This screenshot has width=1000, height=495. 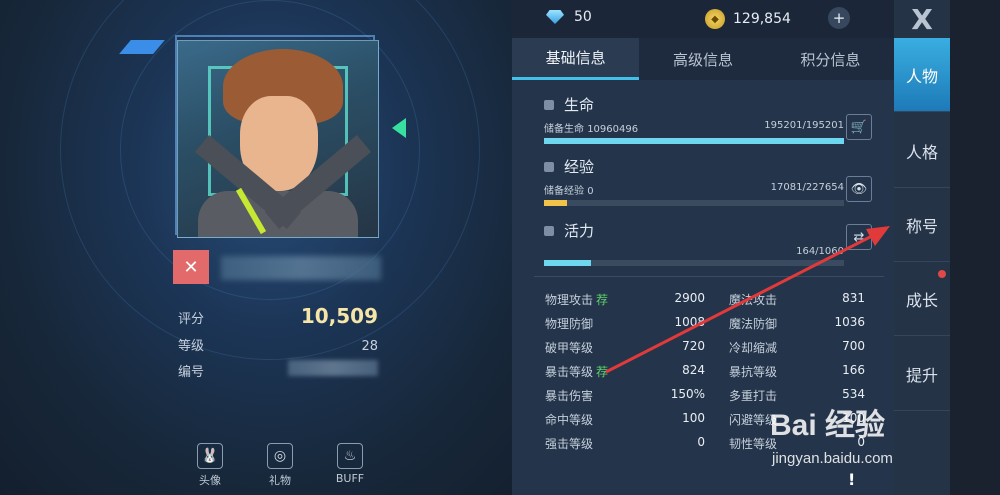 What do you see at coordinates (853, 298) in the screenshot?
I see `attr-value: 831` at bounding box center [853, 298].